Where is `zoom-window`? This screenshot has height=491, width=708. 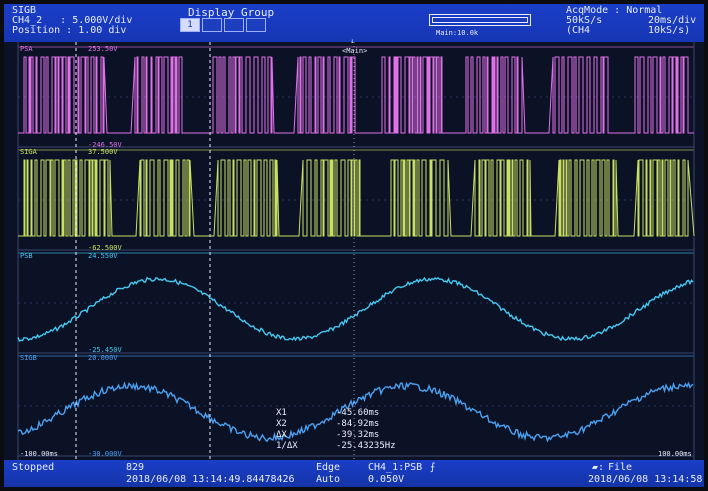 zoom-window is located at coordinates (480, 20).